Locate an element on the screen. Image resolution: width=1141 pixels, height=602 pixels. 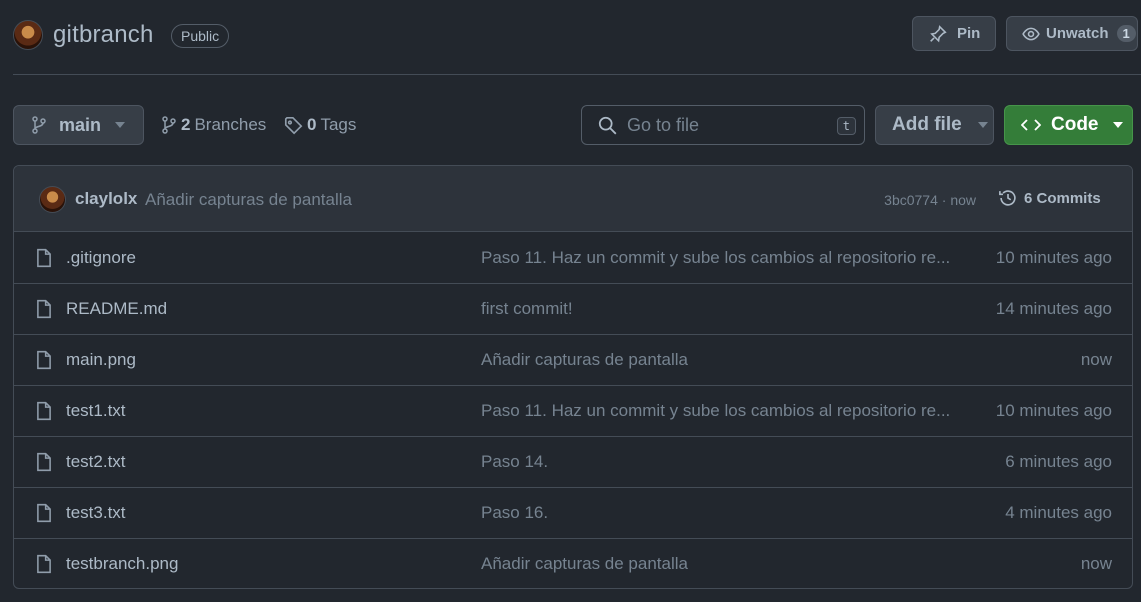
commit-author: claylolx is located at coordinates (106, 199).